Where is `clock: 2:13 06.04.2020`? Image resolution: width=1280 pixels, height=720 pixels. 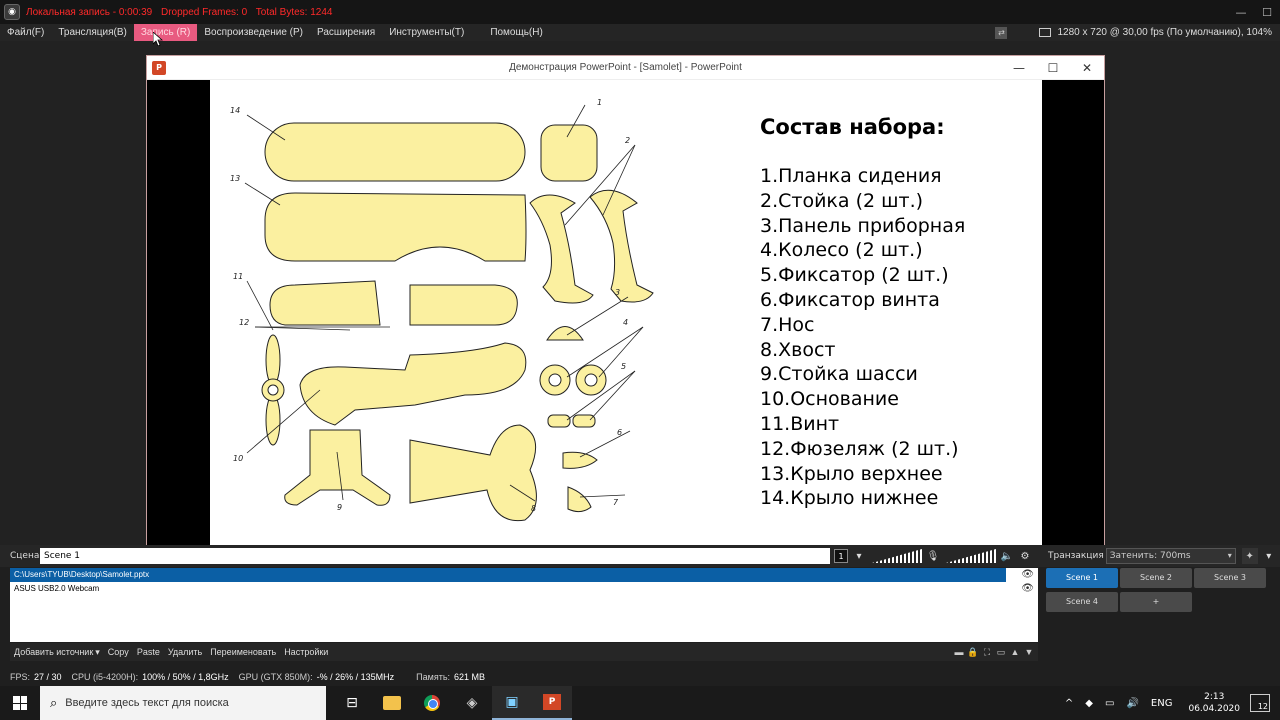
clock: 2:13 06.04.2020 is located at coordinates (1214, 703).